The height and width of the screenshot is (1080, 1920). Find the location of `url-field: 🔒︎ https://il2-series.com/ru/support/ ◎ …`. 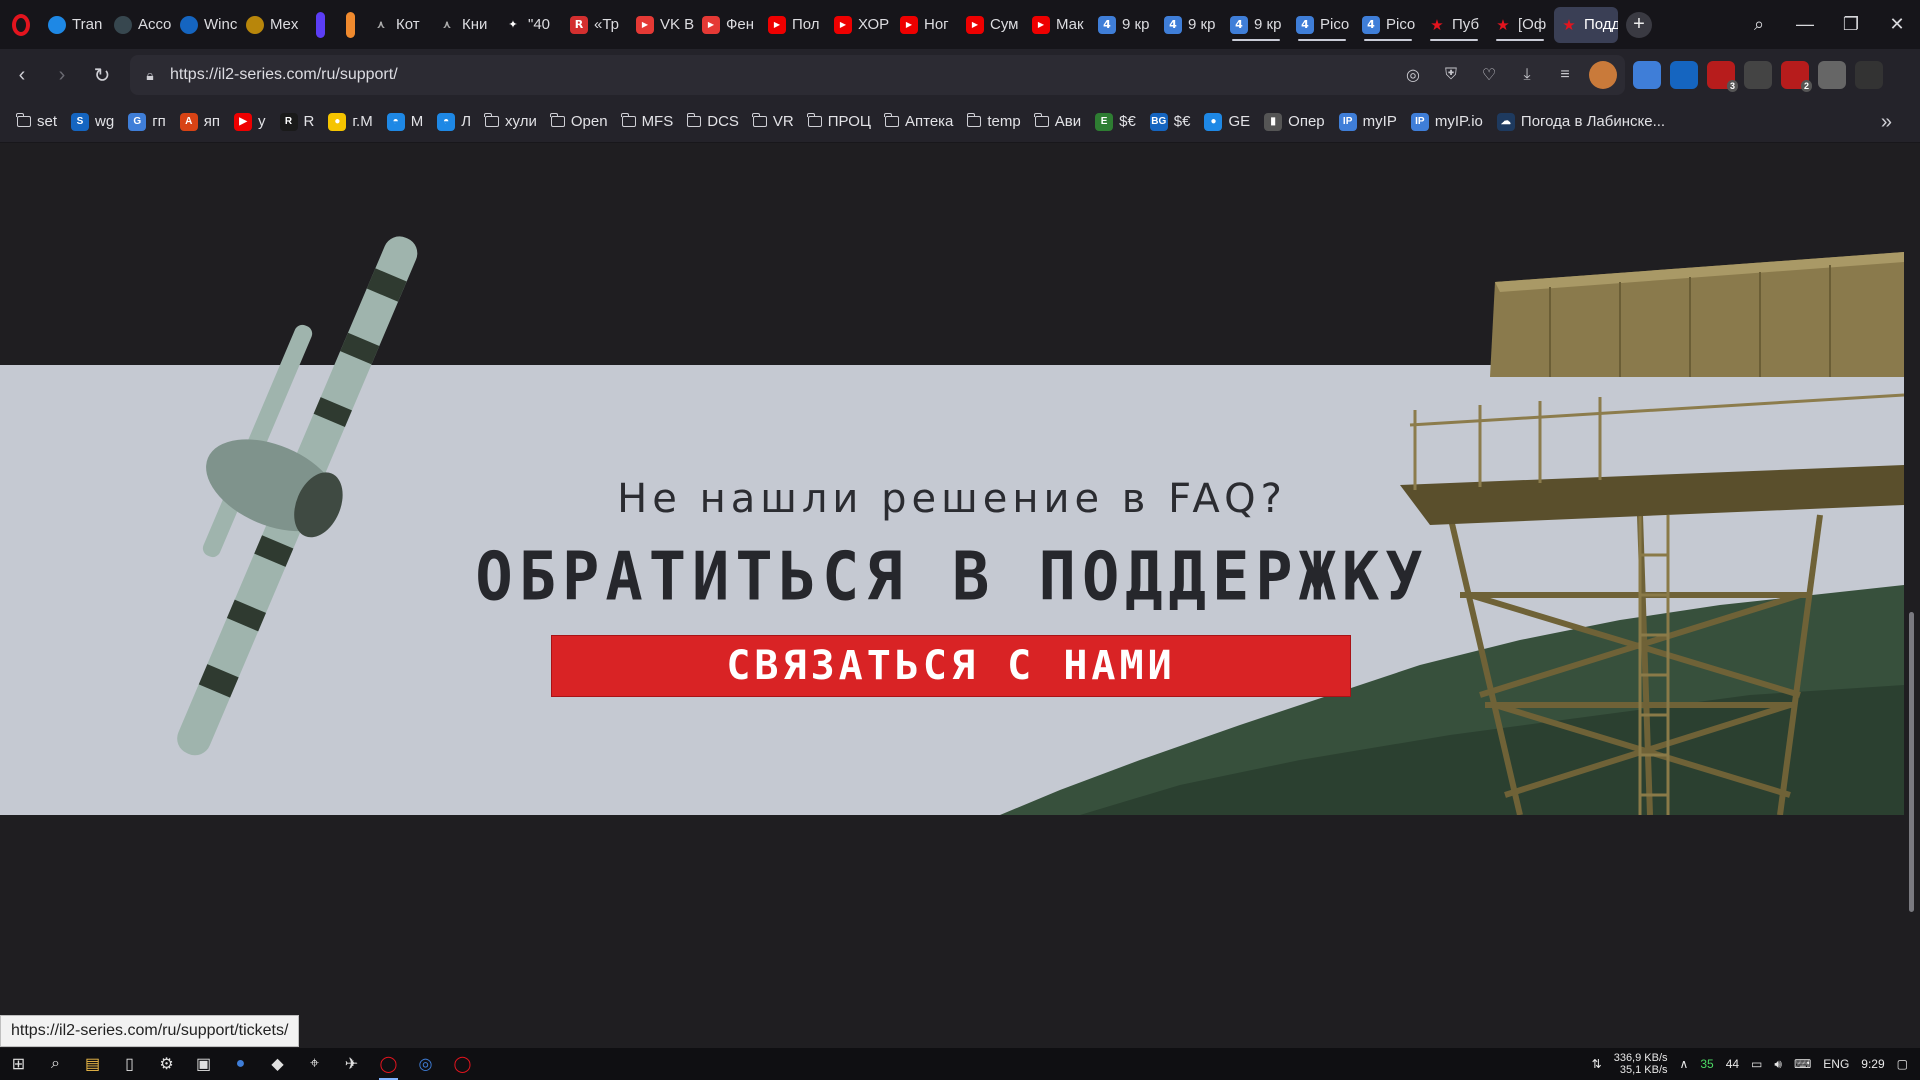

url-field: 🔒︎ https://il2-series.com/ru/support/ ◎ … is located at coordinates (877, 75).